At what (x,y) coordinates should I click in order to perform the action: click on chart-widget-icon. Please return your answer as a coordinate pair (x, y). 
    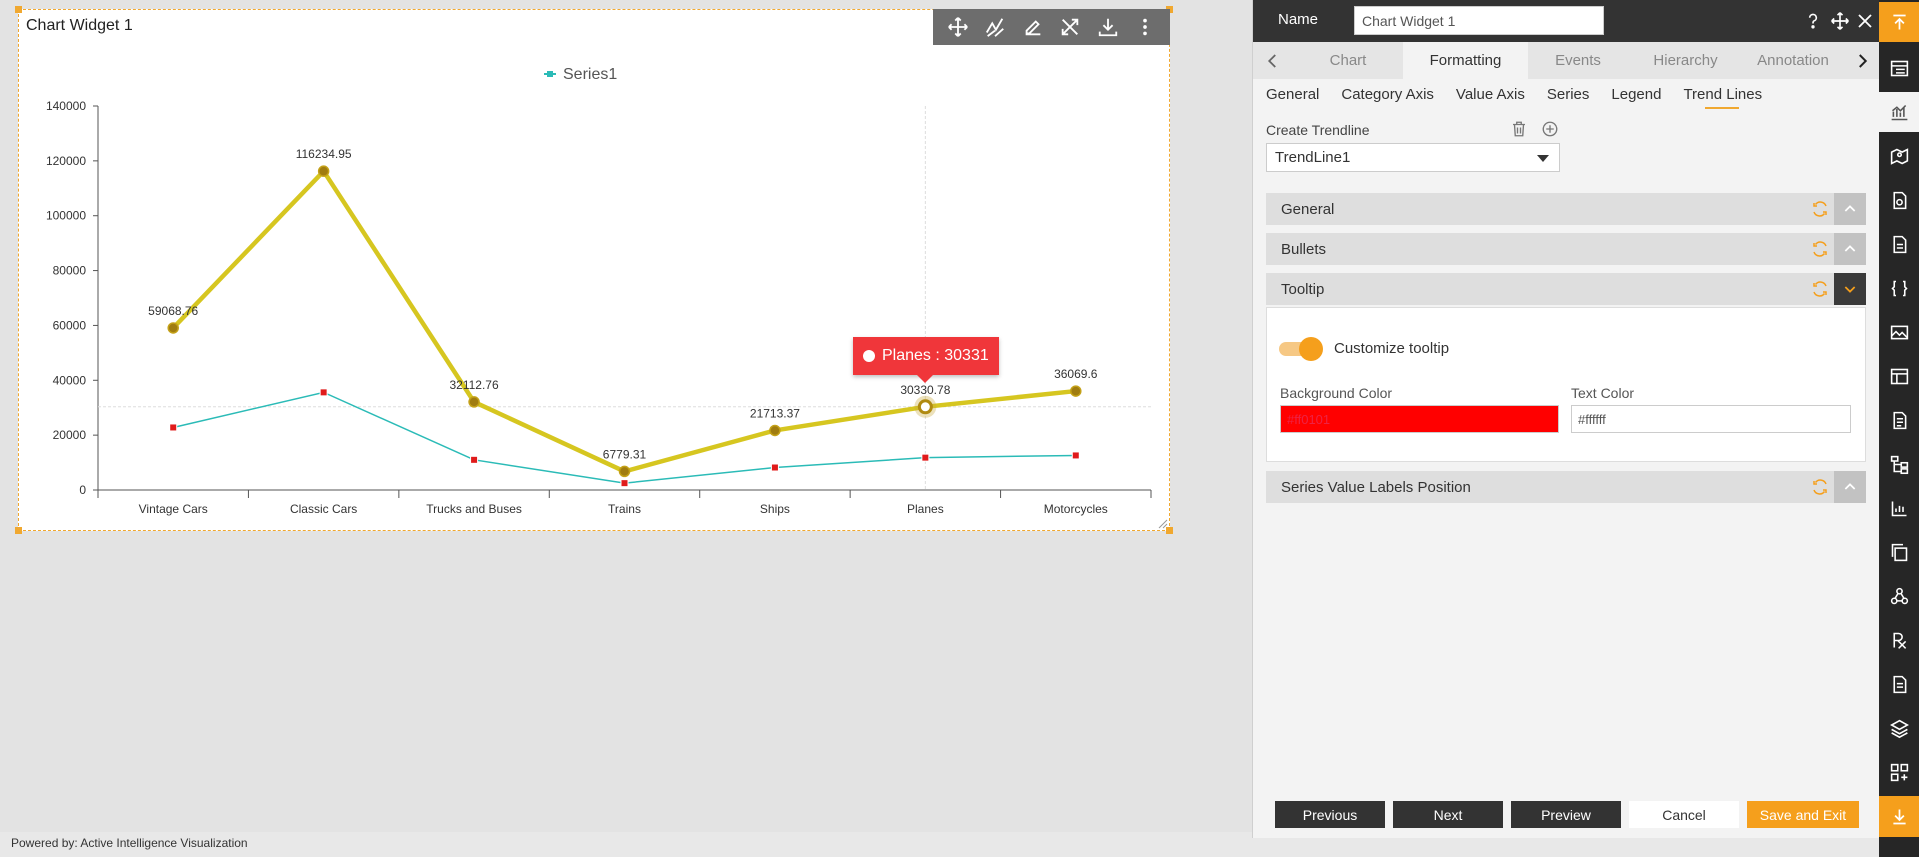
    Looking at the image, I should click on (1899, 112).